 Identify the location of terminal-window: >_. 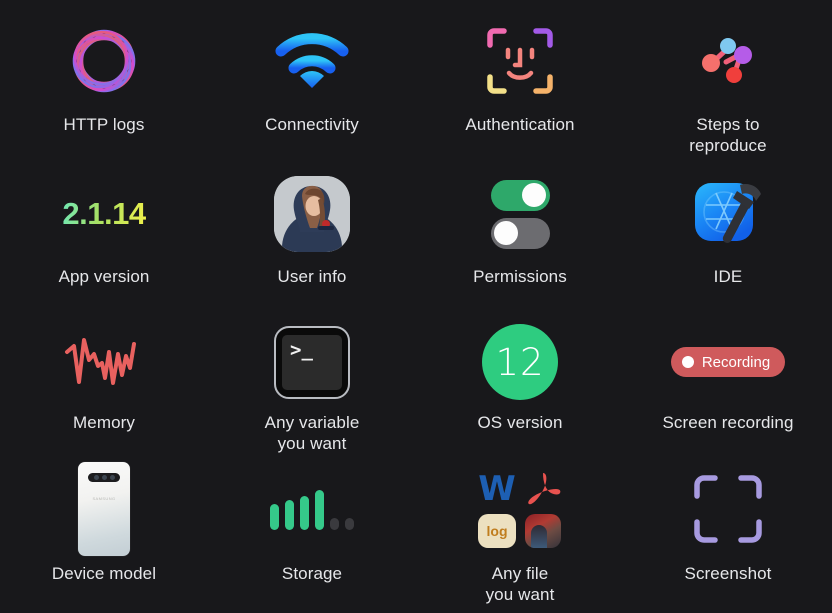
(312, 362).